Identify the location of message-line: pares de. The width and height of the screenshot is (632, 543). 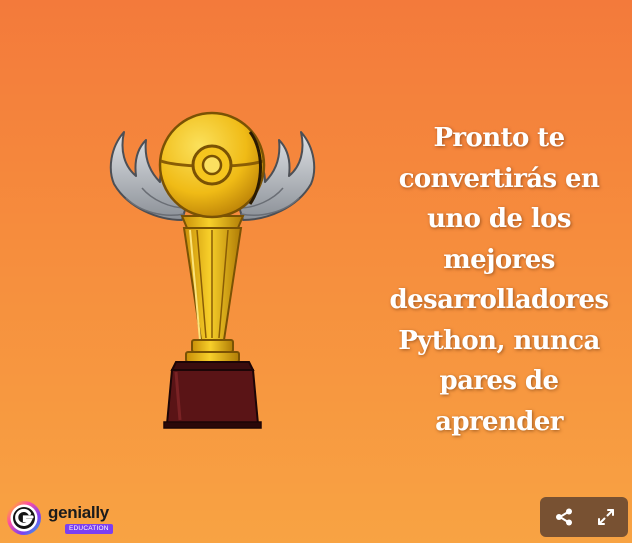
(499, 381).